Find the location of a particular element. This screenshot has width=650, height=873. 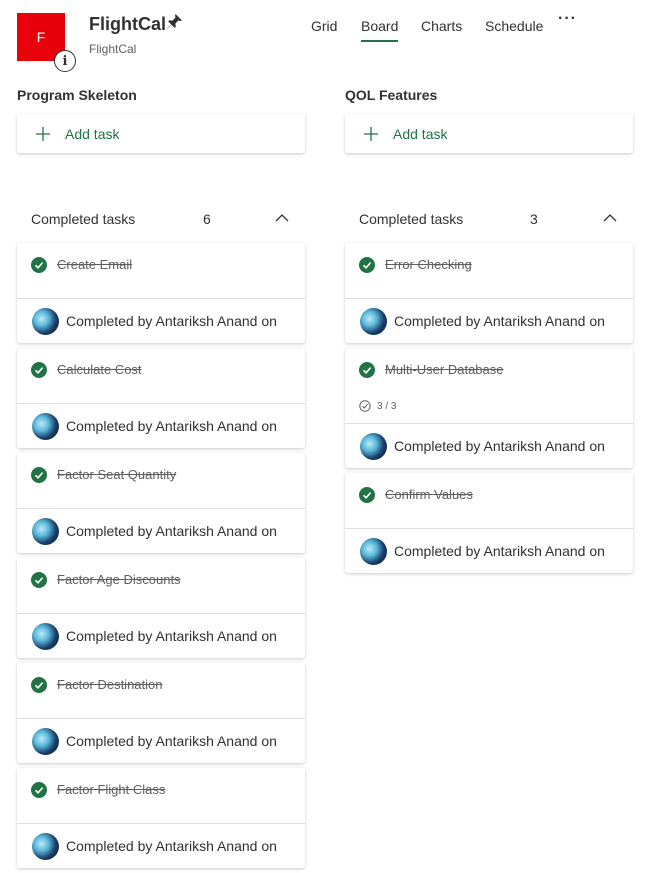

task-title: Create Email is located at coordinates (95, 264).